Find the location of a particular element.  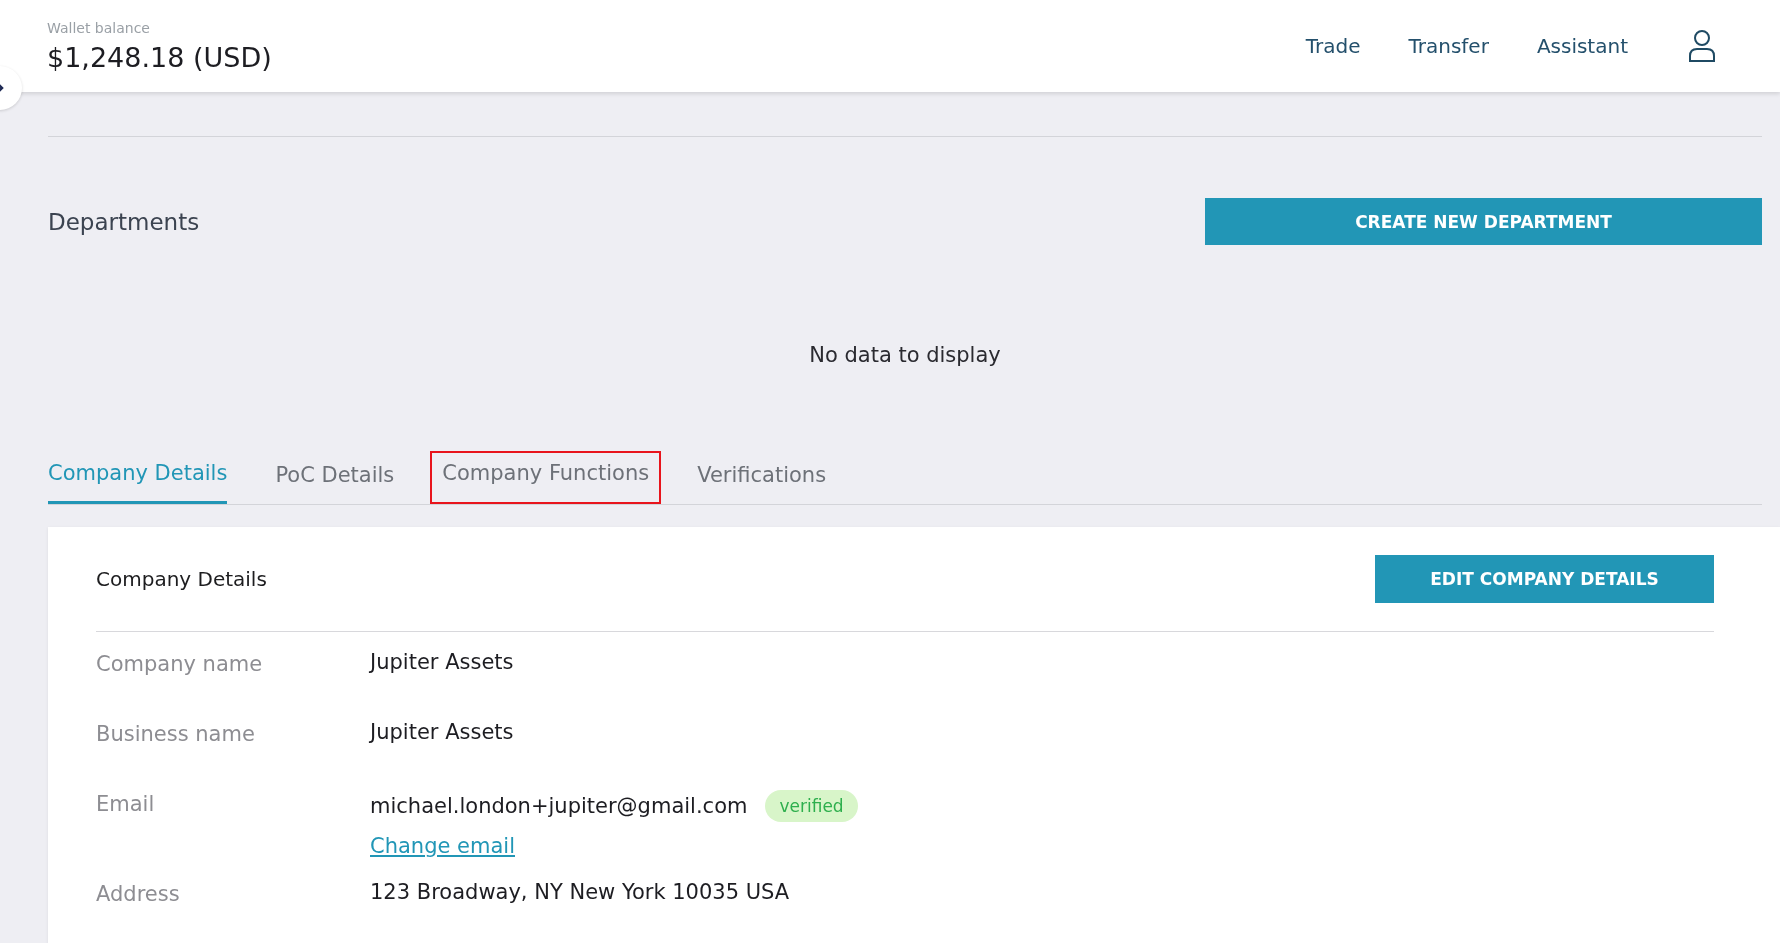

tab: Company Details is located at coordinates (138, 477).